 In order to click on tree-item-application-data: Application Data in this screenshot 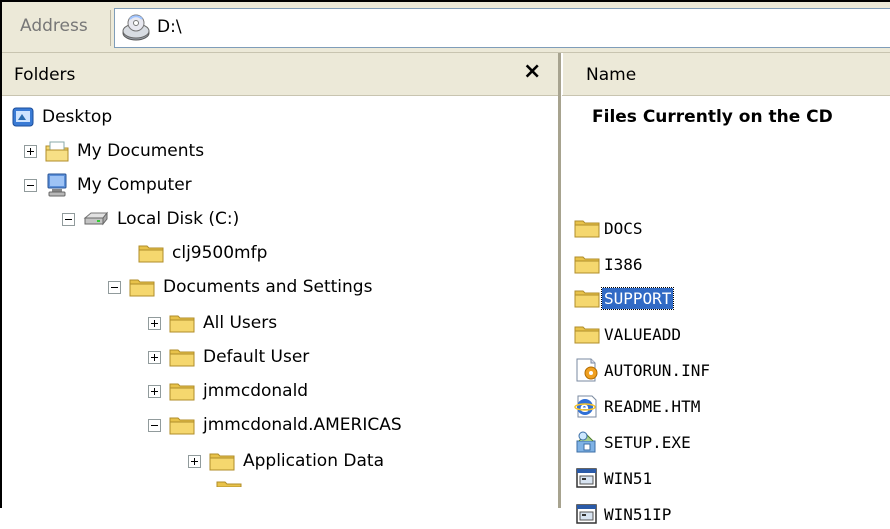, I will do `click(286, 461)`.